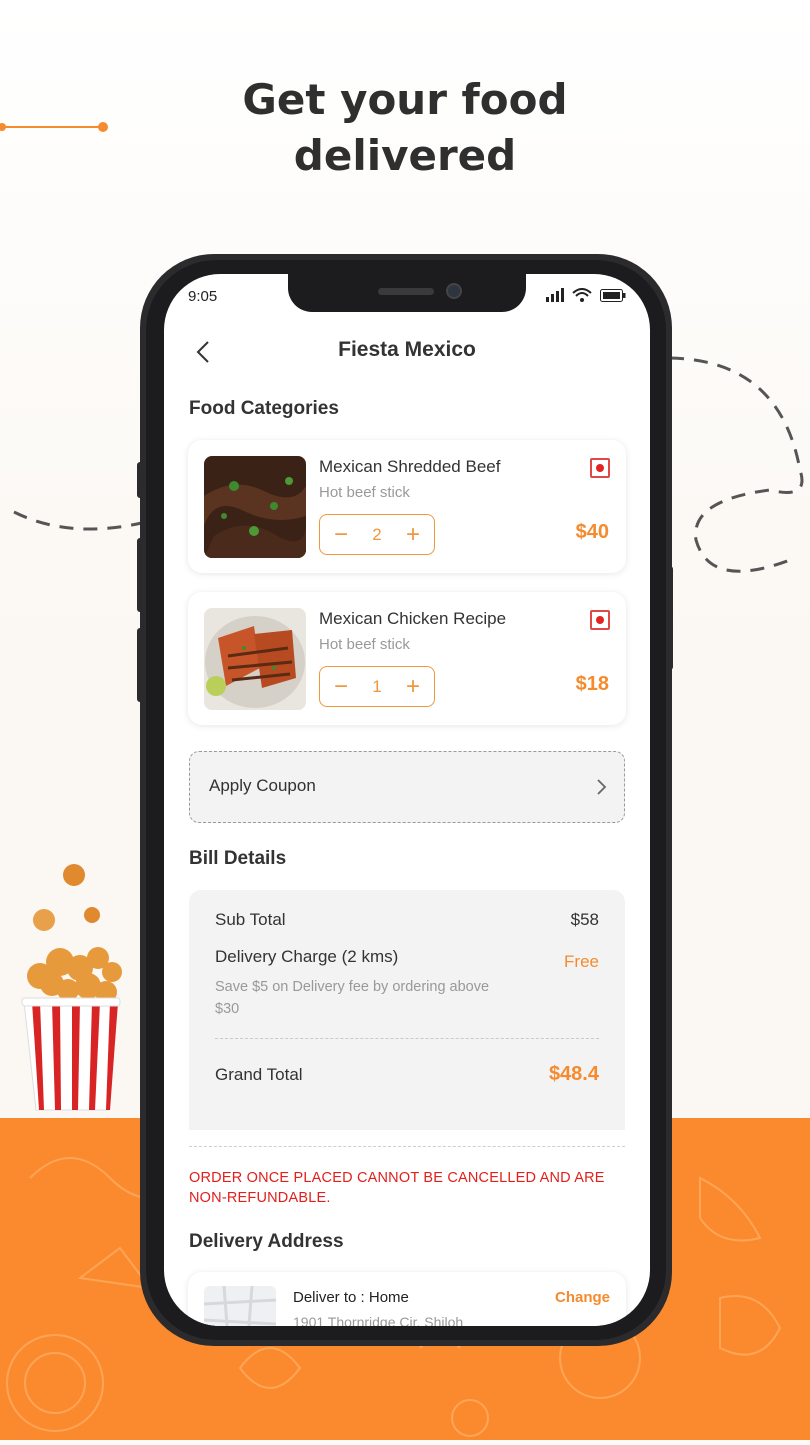  What do you see at coordinates (307, 956) in the screenshot?
I see `delivery-charge-label: Delivery Charge (2 kms)` at bounding box center [307, 956].